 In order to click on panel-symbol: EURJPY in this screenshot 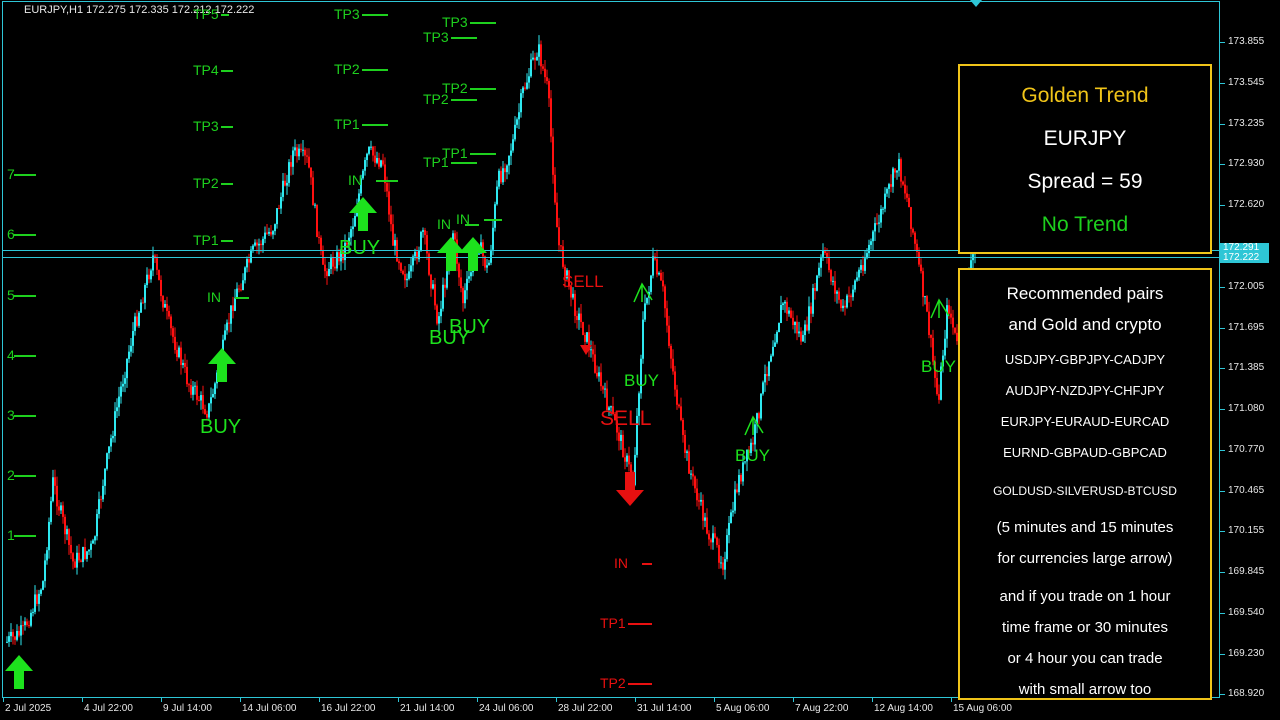, I will do `click(1085, 138)`.